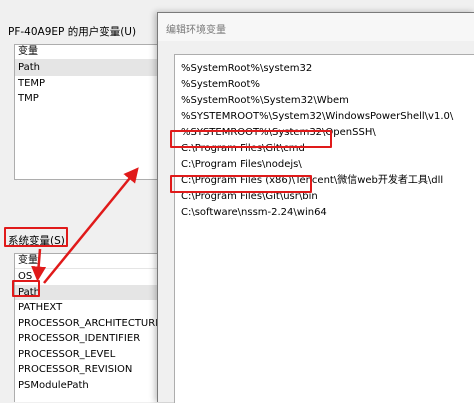 This screenshot has height=403, width=474. I want to click on path-entry: C:\software\nssm-2.24\win64, so click(254, 212).